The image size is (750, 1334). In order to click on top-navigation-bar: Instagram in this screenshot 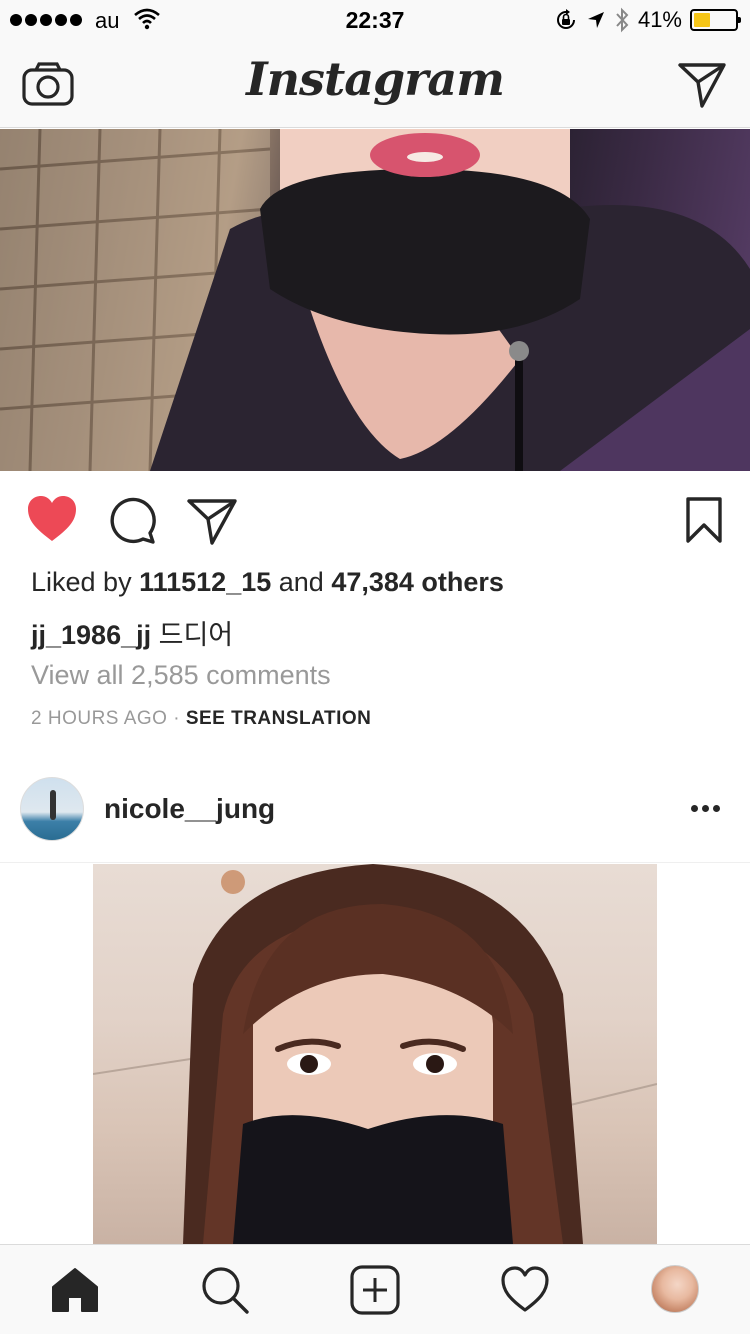, I will do `click(375, 84)`.